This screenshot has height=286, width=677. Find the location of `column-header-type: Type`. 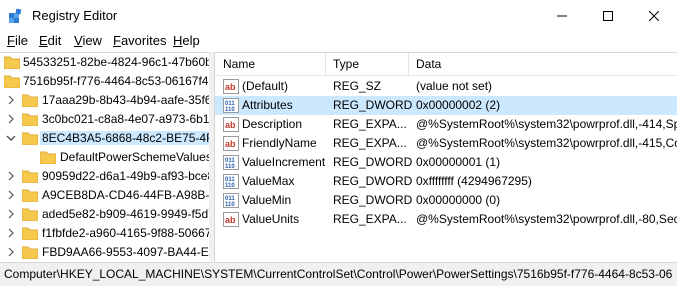

column-header-type: Type is located at coordinates (346, 64).